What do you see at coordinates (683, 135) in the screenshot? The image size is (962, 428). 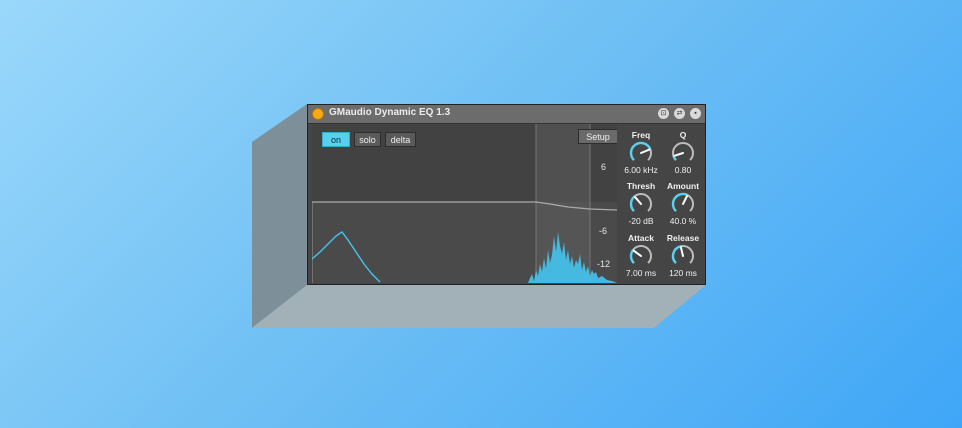 I see `q-label: Q` at bounding box center [683, 135].